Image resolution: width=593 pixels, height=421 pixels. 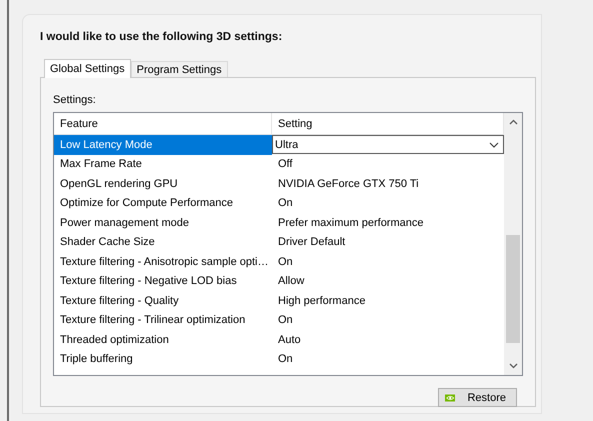 I want to click on setting-cell: Prefer maximum performance, so click(x=388, y=222).